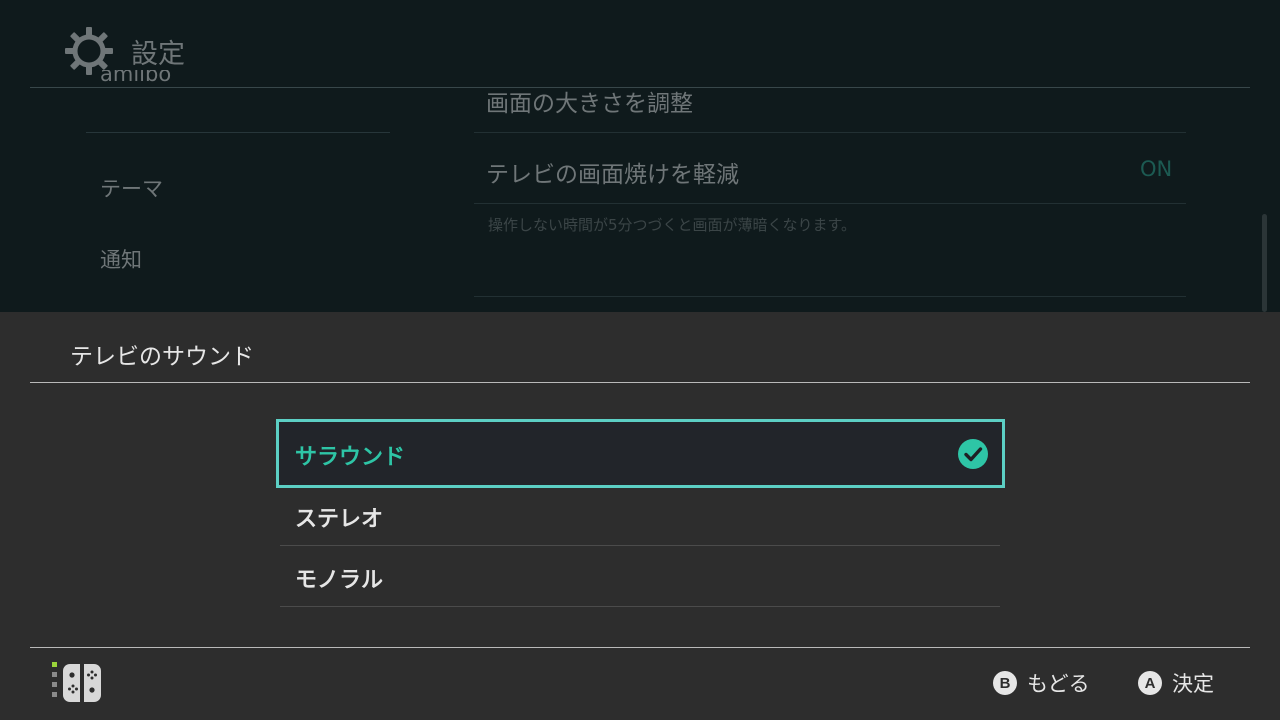 The image size is (1280, 720). I want to click on sidebar-item-notifications: 通知, so click(121, 259).